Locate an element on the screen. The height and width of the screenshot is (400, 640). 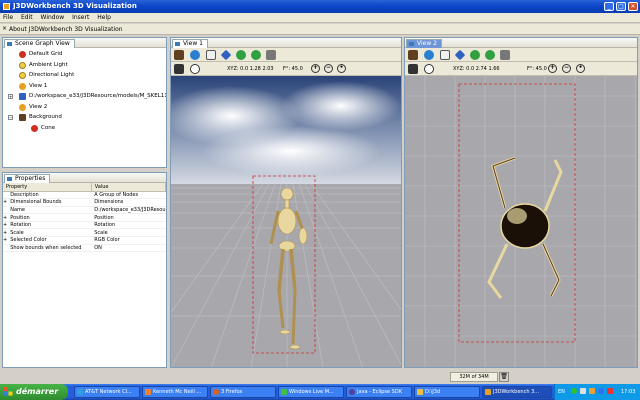
tree-item-view-1: View 1 is located at coordinates (84, 86).